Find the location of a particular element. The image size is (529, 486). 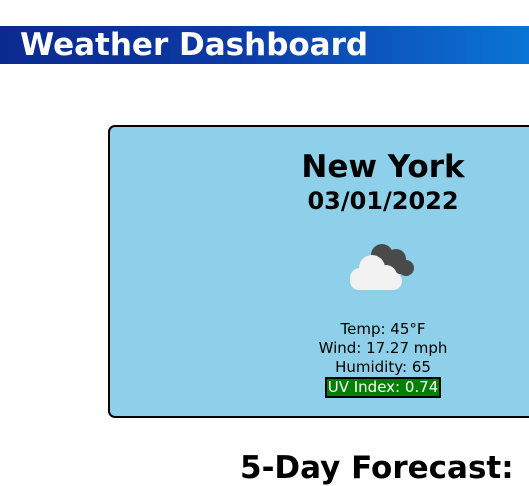

temperature-text: Temp: 45°F is located at coordinates (383, 329).